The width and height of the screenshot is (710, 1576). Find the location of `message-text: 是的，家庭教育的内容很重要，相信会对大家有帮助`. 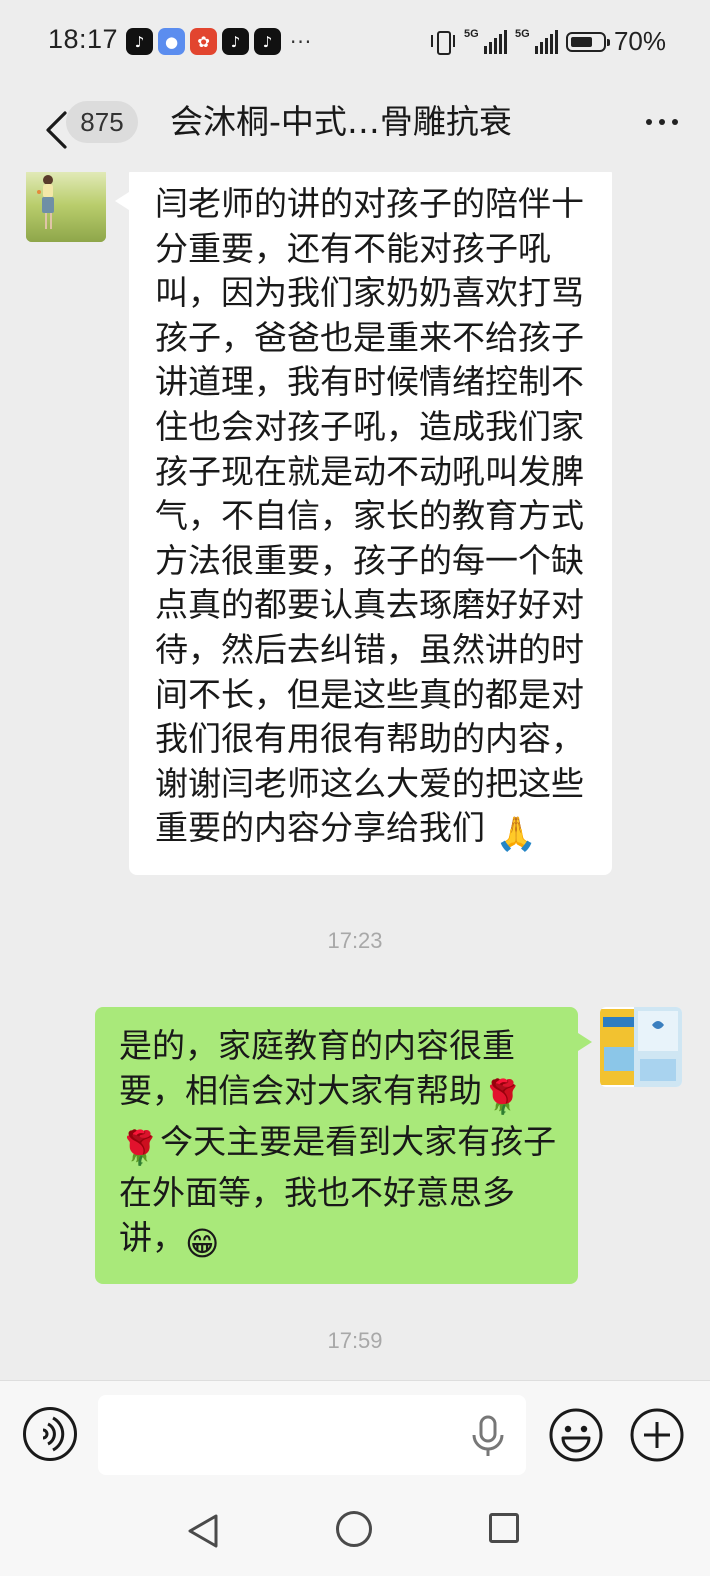

message-text: 是的，家庭教育的内容很重要，相信会对大家有帮助 is located at coordinates (317, 1068).